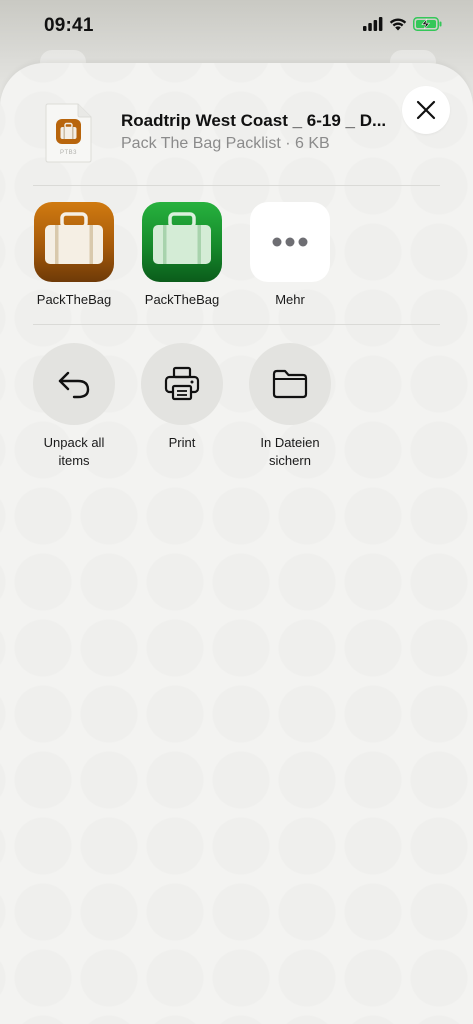 The height and width of the screenshot is (1024, 473). What do you see at coordinates (69, 25) in the screenshot?
I see `status-time: 09:41` at bounding box center [69, 25].